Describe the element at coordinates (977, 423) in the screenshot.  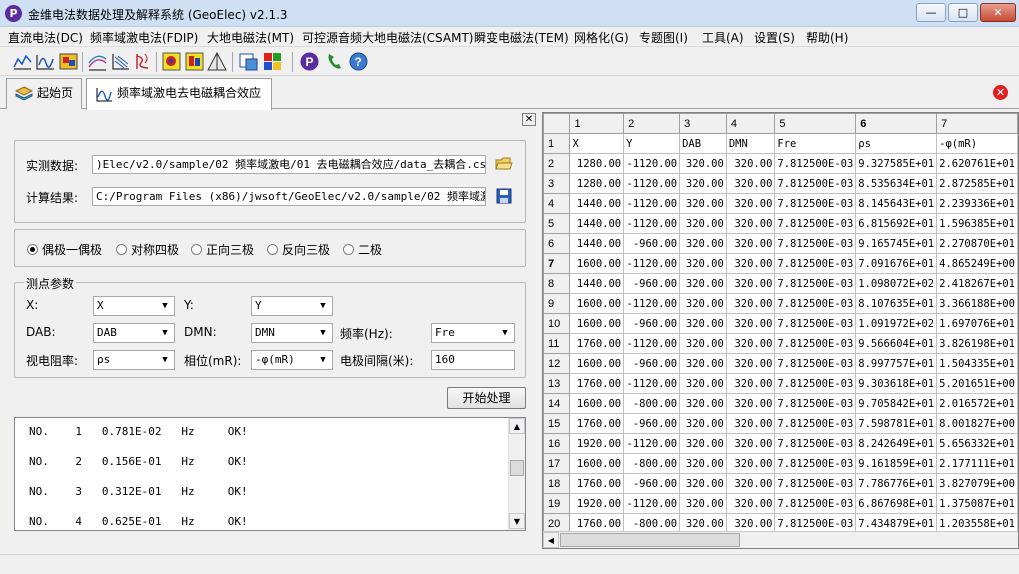
I see `table-cell: 8.001827E+00` at that location.